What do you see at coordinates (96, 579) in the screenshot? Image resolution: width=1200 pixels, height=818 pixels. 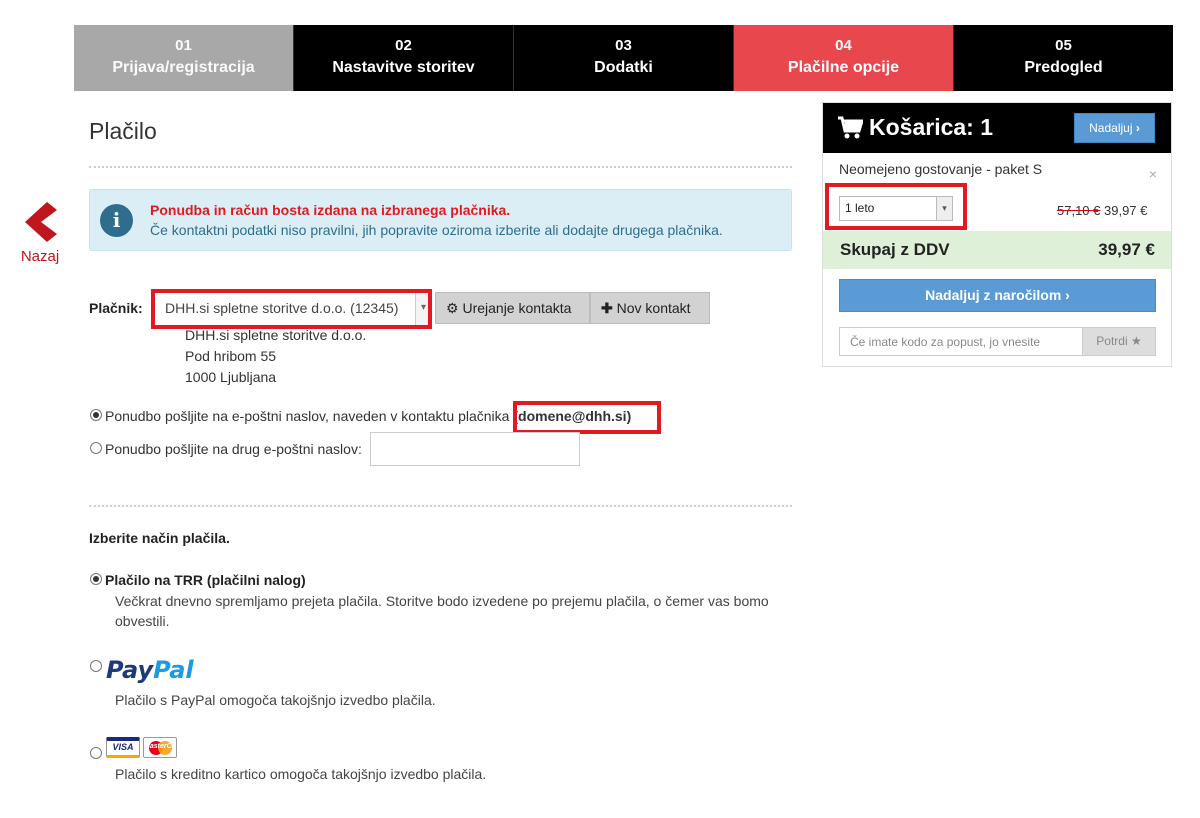 I see `payment-trr-radio` at bounding box center [96, 579].